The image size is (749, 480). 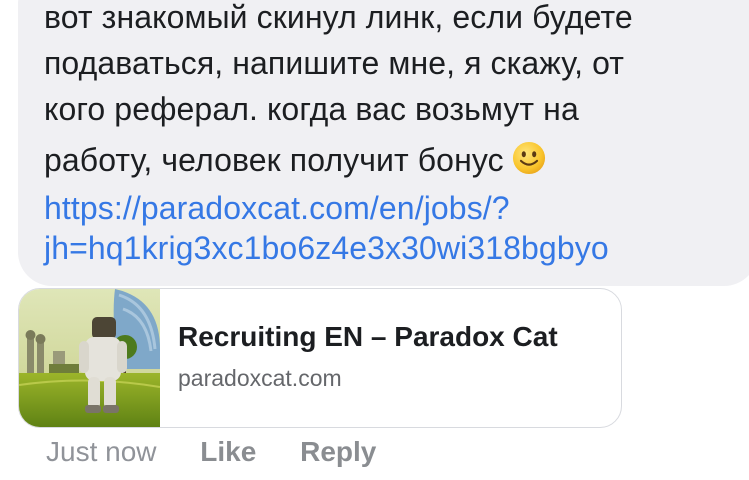 I want to click on comment-actions: Just now Like Reply, so click(x=229, y=452).